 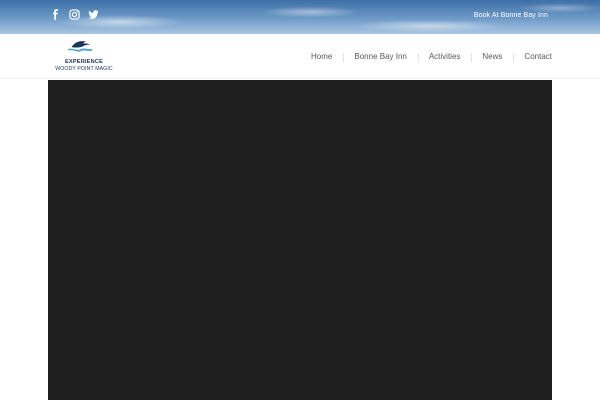 I want to click on logo-text-woody-point: WOODY POINT MAGIC, so click(x=84, y=69).